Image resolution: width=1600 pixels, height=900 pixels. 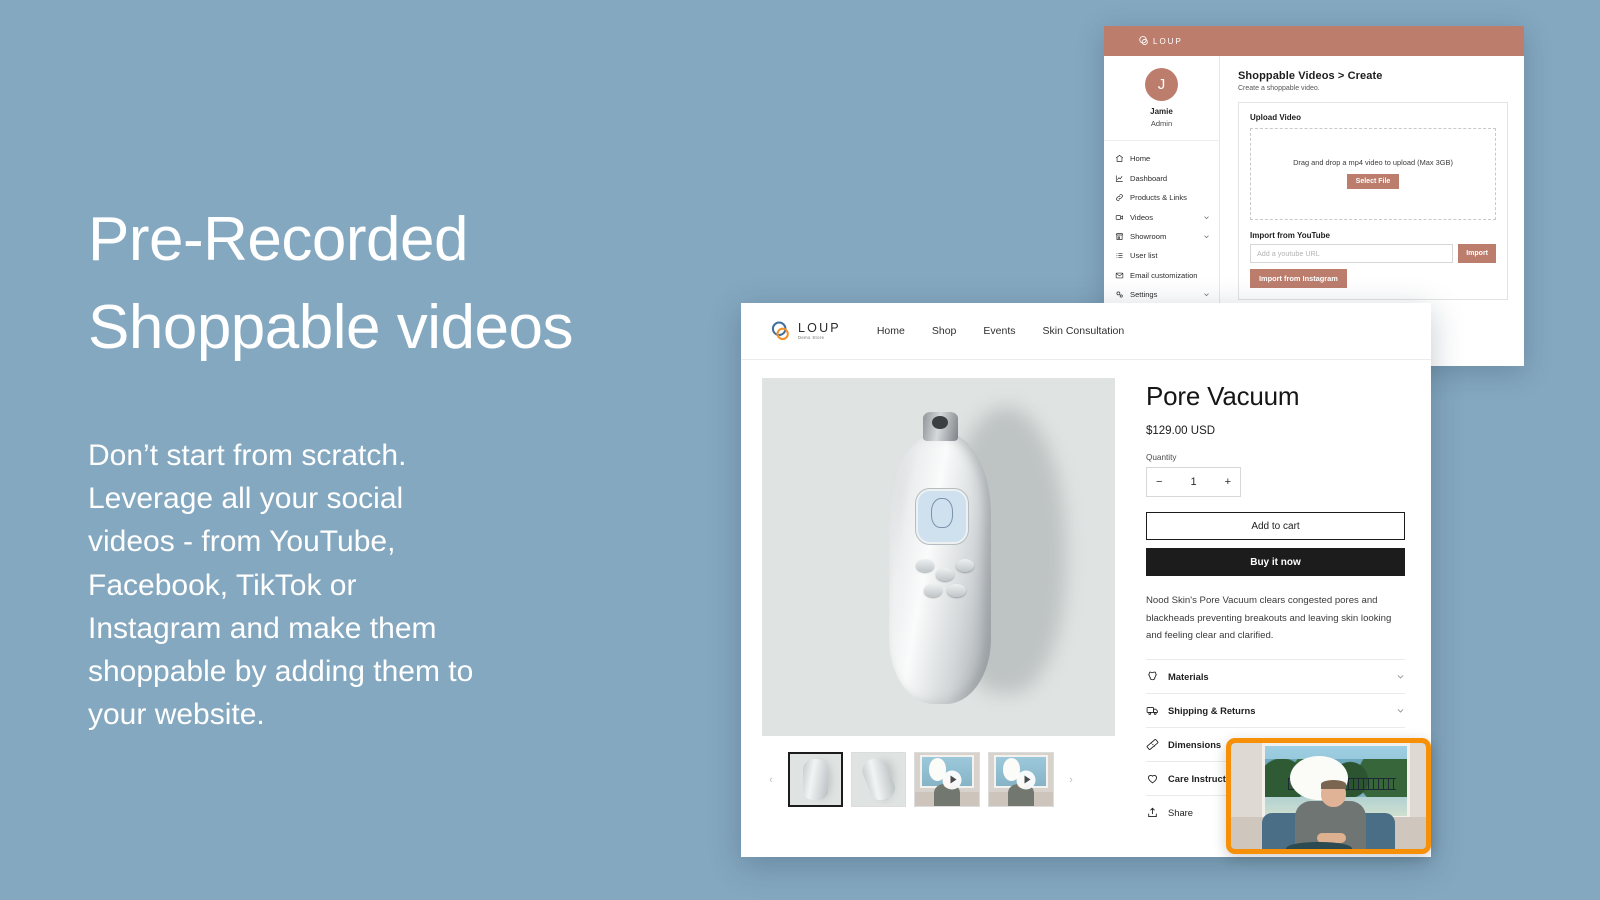 I want to click on gears-icon, so click(x=1119, y=294).